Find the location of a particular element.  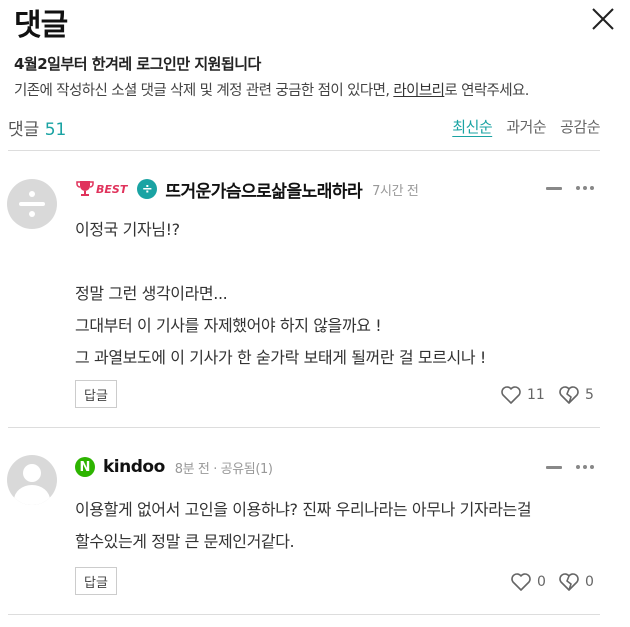

comment-count: 댓글 51 is located at coordinates (37, 127).